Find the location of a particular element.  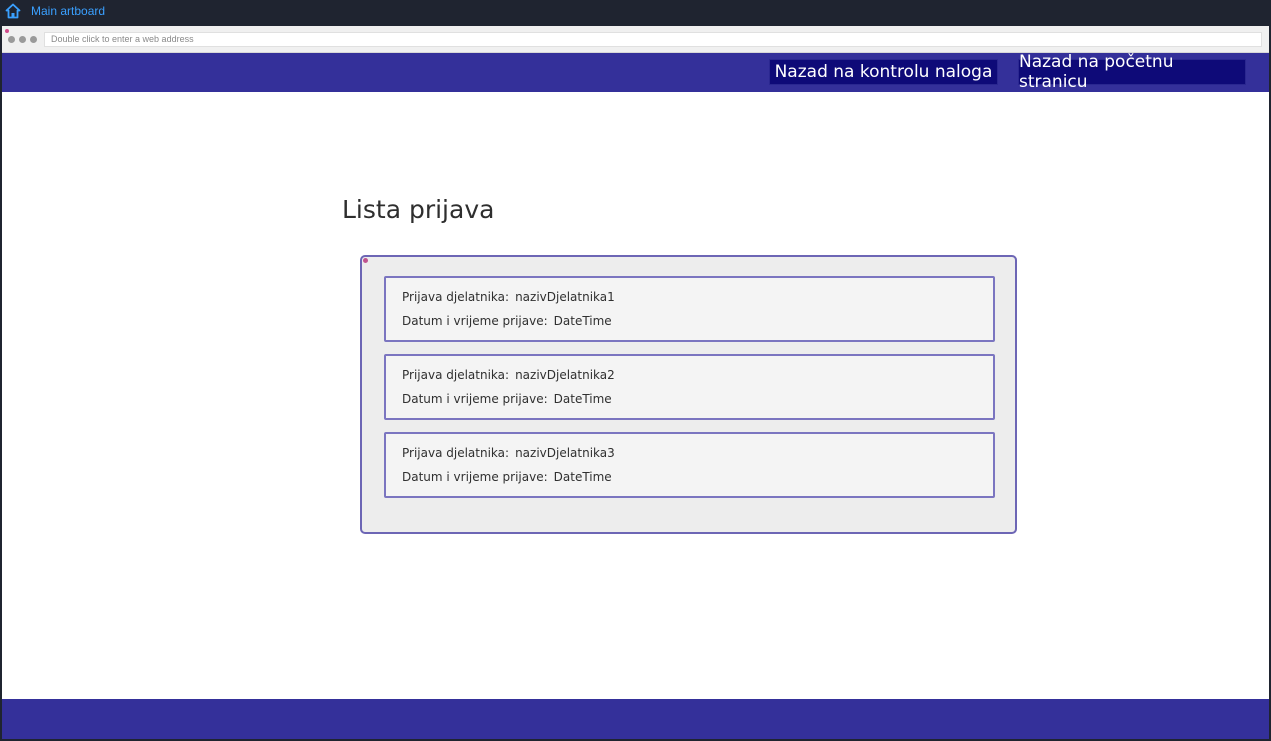

browser-chrome: Double click to enter a web address is located at coordinates (635, 39).